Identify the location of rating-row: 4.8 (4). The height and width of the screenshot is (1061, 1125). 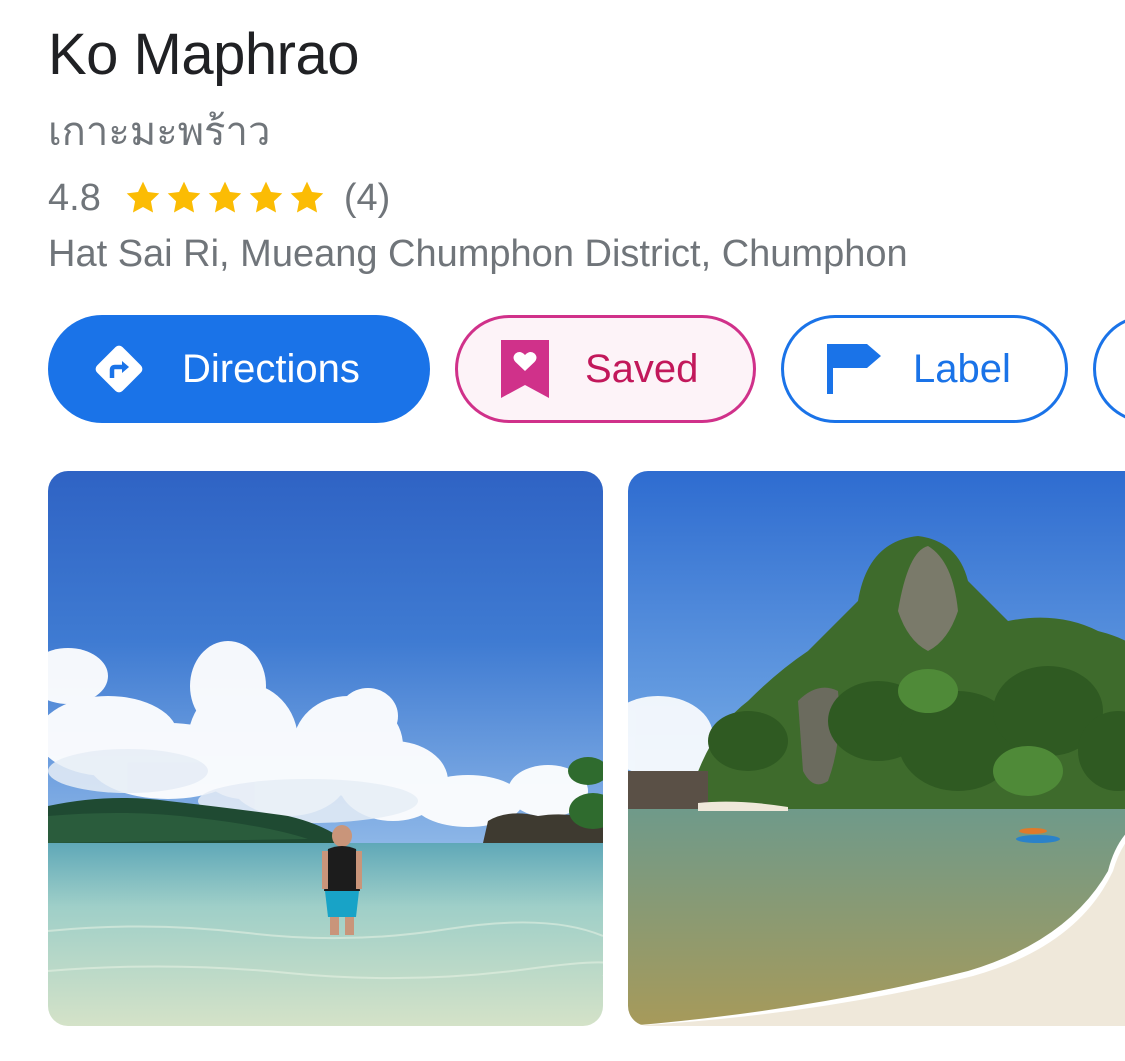
(219, 198).